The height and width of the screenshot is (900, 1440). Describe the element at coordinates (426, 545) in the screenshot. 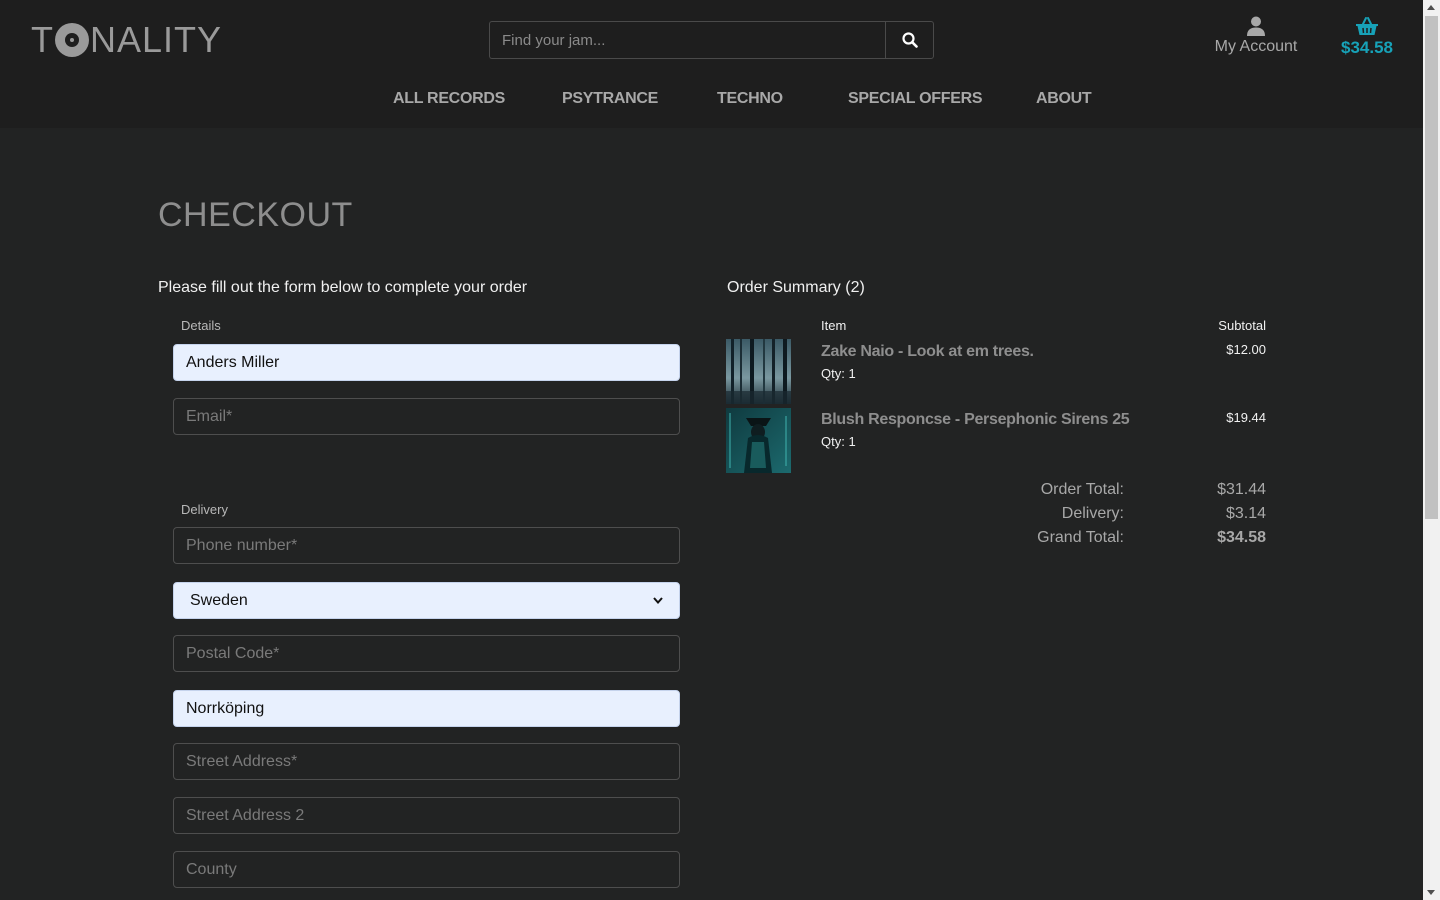

I see `phone-field` at that location.